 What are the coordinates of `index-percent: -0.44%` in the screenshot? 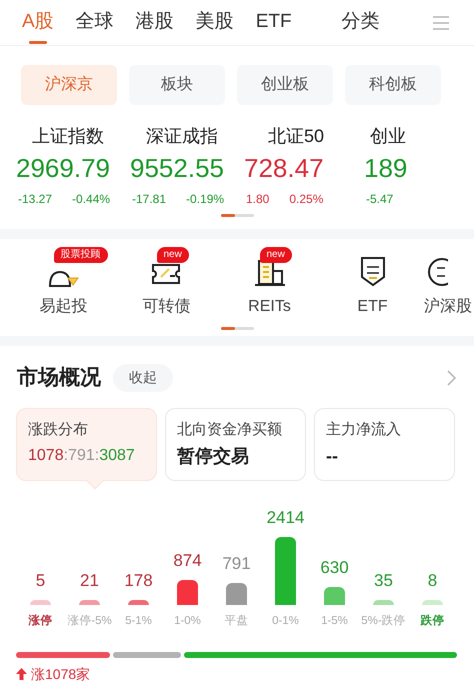 It's located at (91, 199).